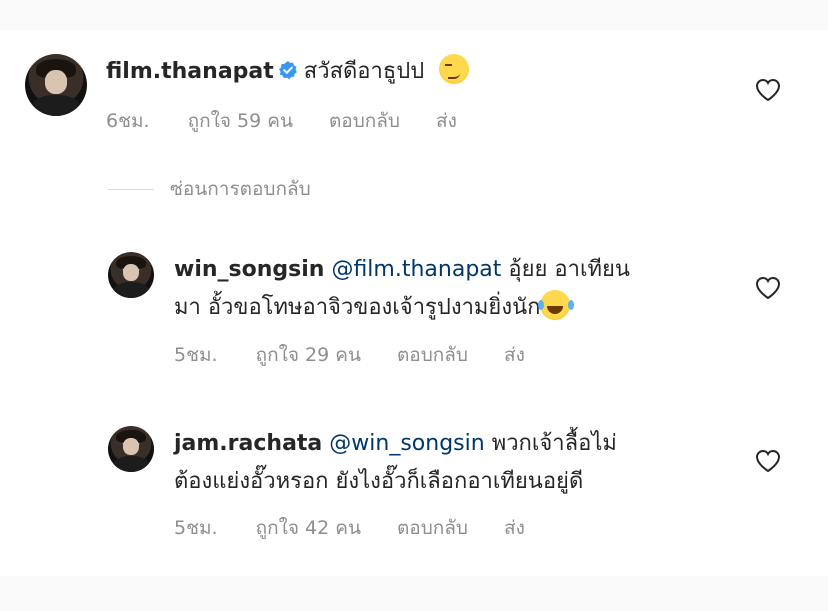 The image size is (828, 611). I want to click on username: film.thanapat, so click(190, 71).